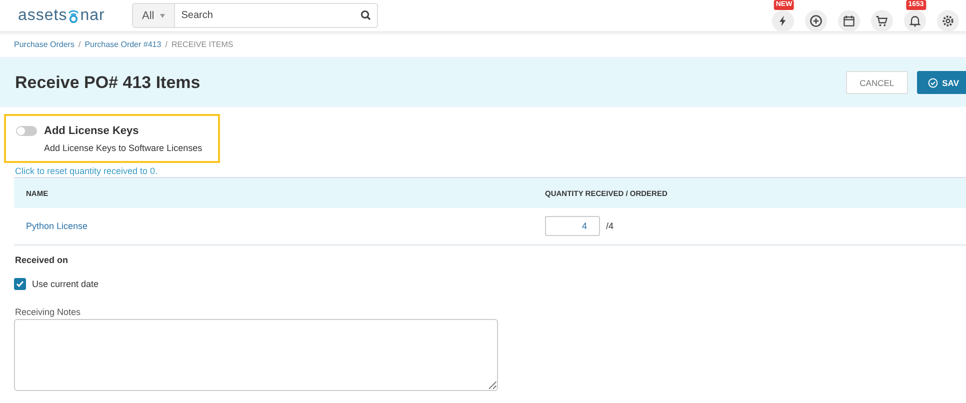 The height and width of the screenshot is (403, 966). What do you see at coordinates (610, 226) in the screenshot?
I see `ordered-quantity: /4` at bounding box center [610, 226].